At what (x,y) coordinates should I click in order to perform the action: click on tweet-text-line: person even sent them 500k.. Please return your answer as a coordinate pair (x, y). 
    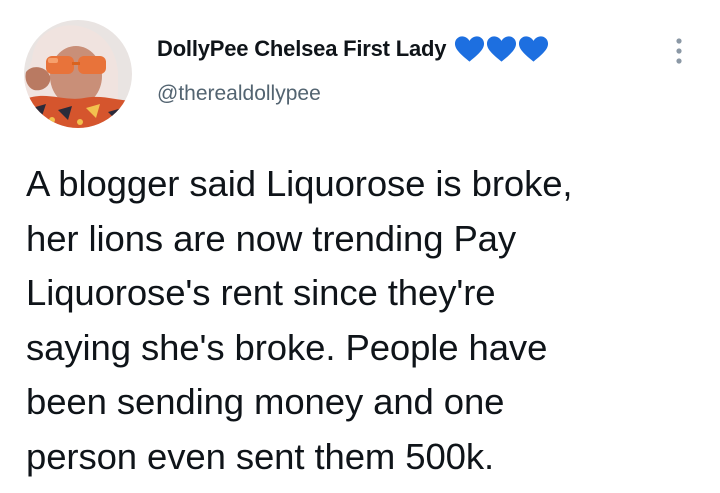
    Looking at the image, I should click on (260, 456).